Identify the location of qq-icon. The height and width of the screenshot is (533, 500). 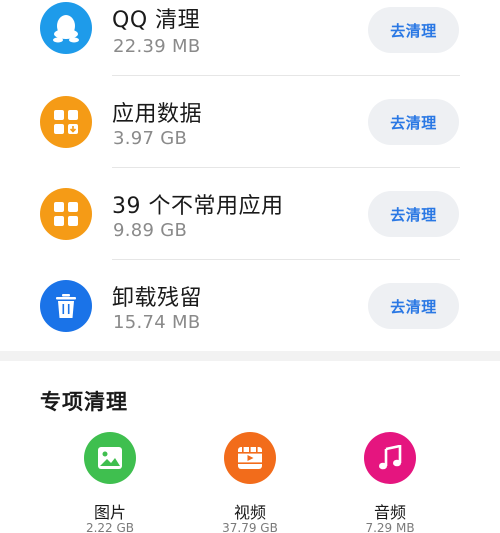
(66, 28).